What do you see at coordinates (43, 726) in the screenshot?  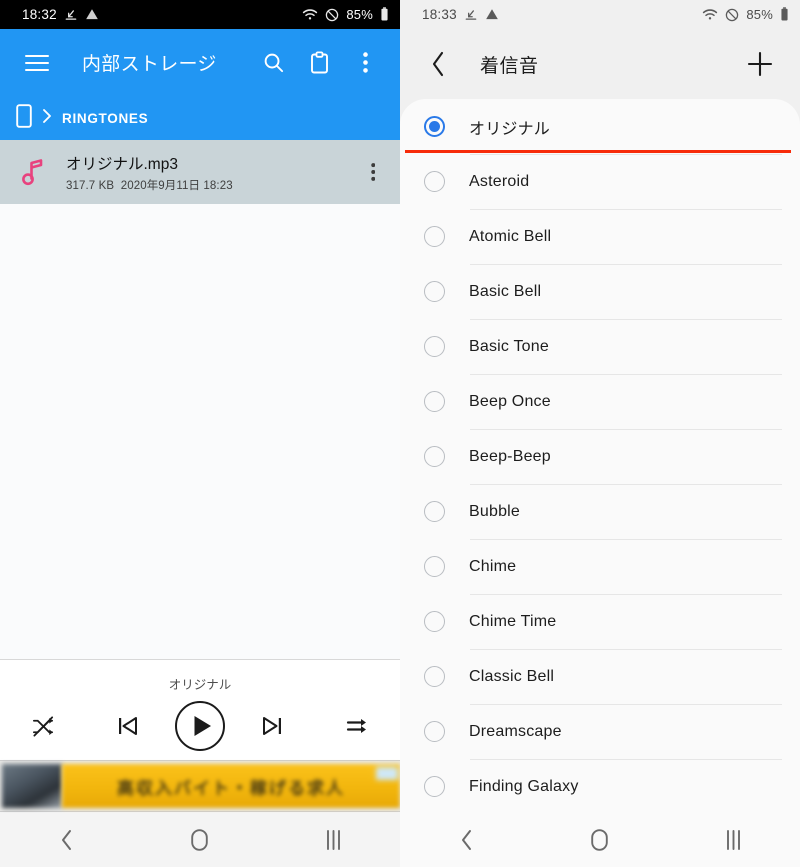 I see `shuffle-off-icon` at bounding box center [43, 726].